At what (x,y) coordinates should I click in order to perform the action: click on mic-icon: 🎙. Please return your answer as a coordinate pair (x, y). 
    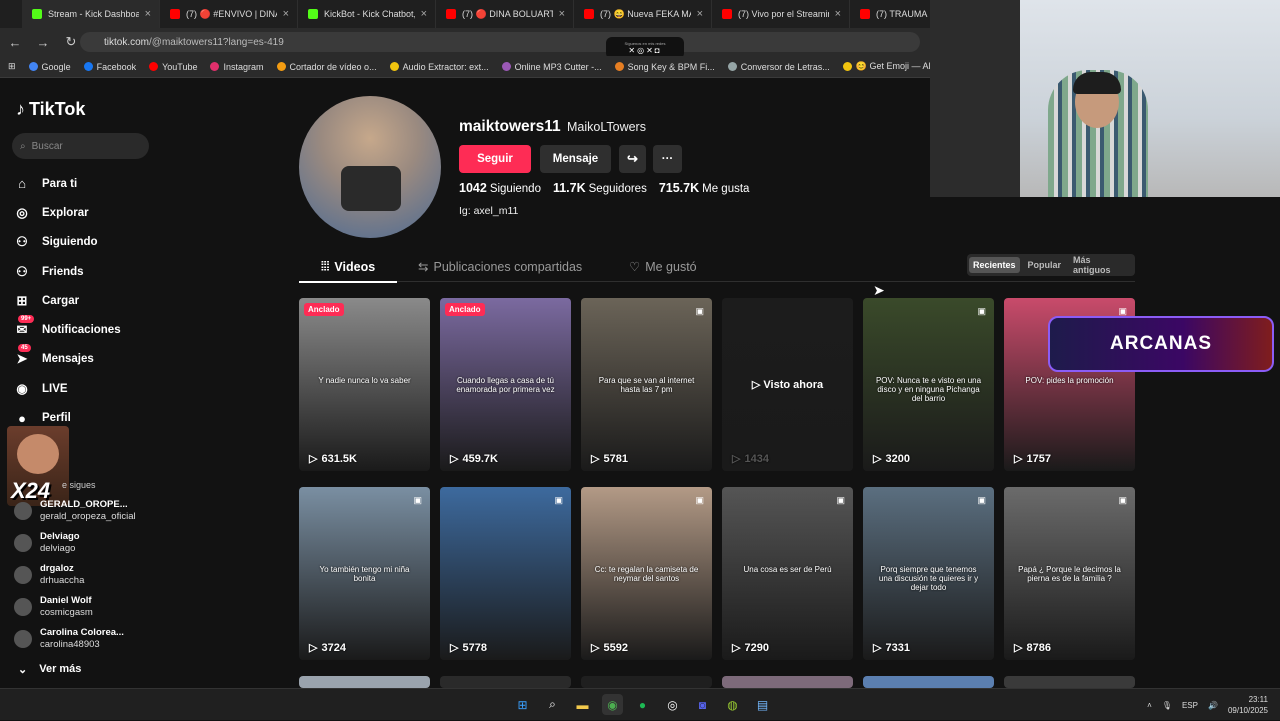
    Looking at the image, I should click on (1167, 705).